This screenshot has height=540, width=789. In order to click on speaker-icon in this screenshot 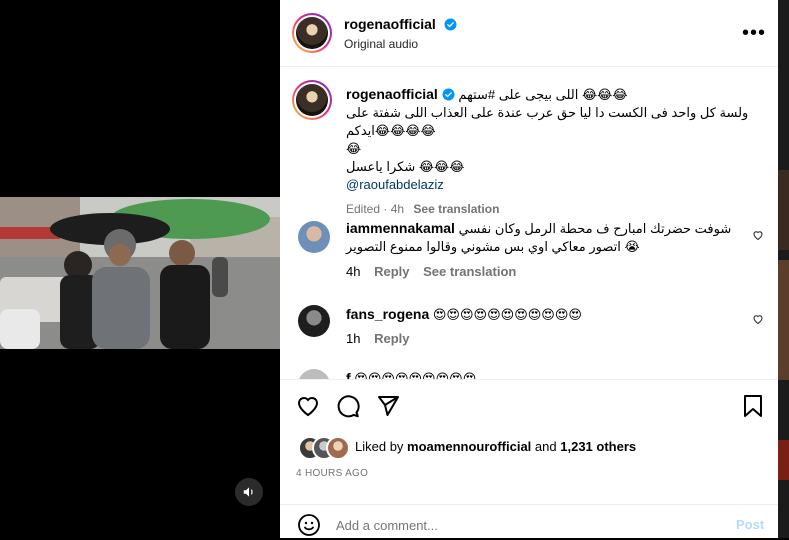, I will do `click(248, 492)`.